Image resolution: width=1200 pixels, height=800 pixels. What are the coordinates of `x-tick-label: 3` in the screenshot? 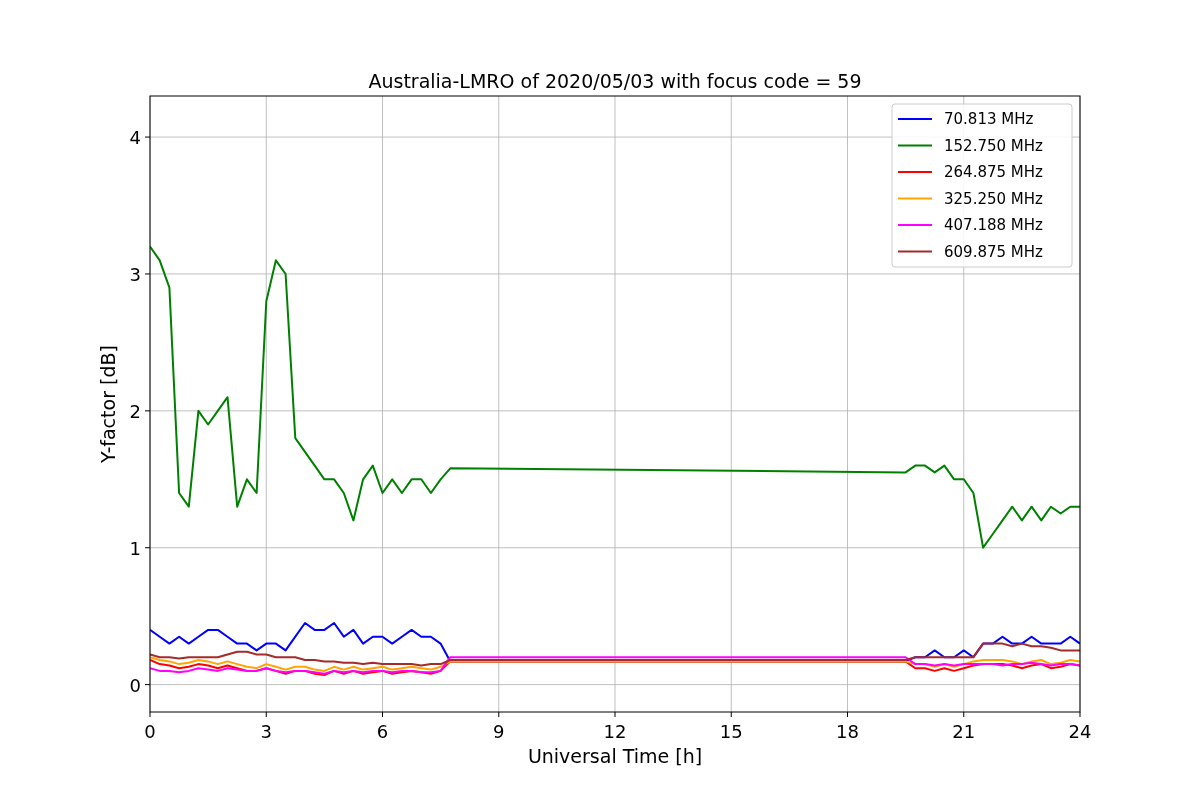 It's located at (266, 731).